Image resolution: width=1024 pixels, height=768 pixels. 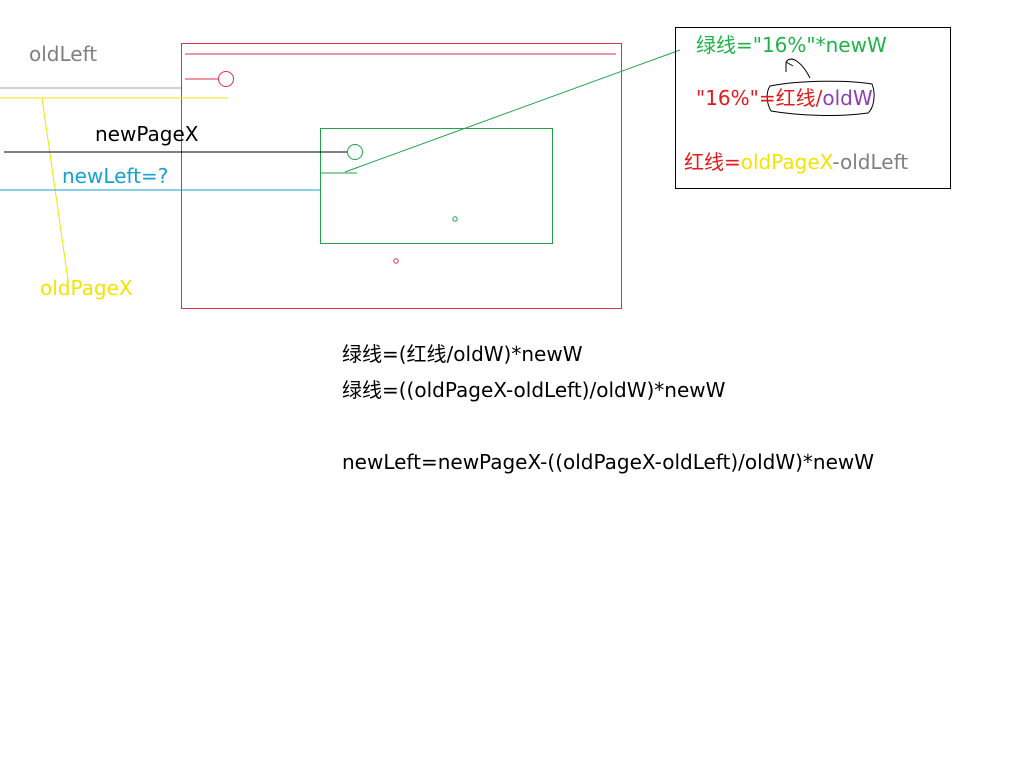 What do you see at coordinates (789, 66) in the screenshot?
I see `curved-arrow-head` at bounding box center [789, 66].